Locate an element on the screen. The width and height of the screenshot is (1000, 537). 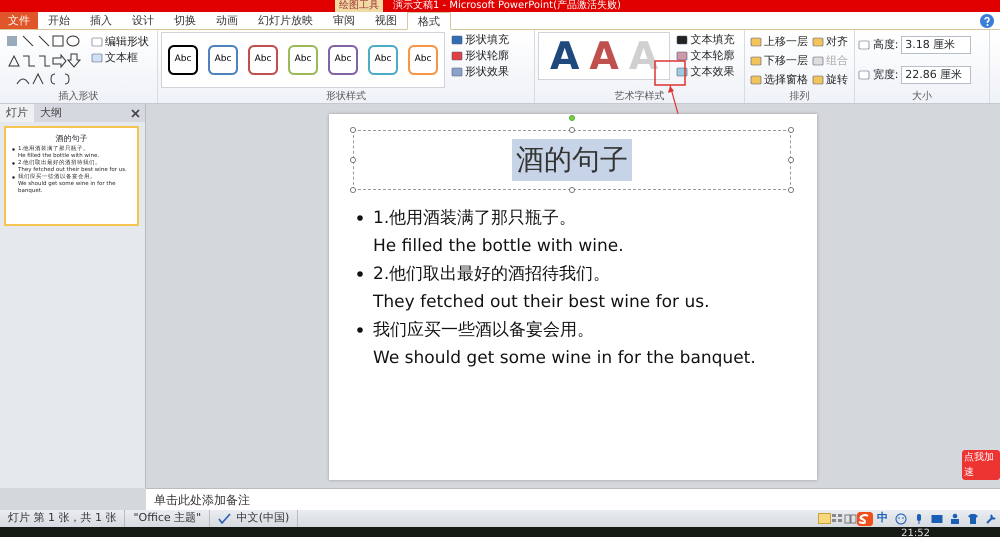
pane-tab: 大纲 is located at coordinates (51, 113).